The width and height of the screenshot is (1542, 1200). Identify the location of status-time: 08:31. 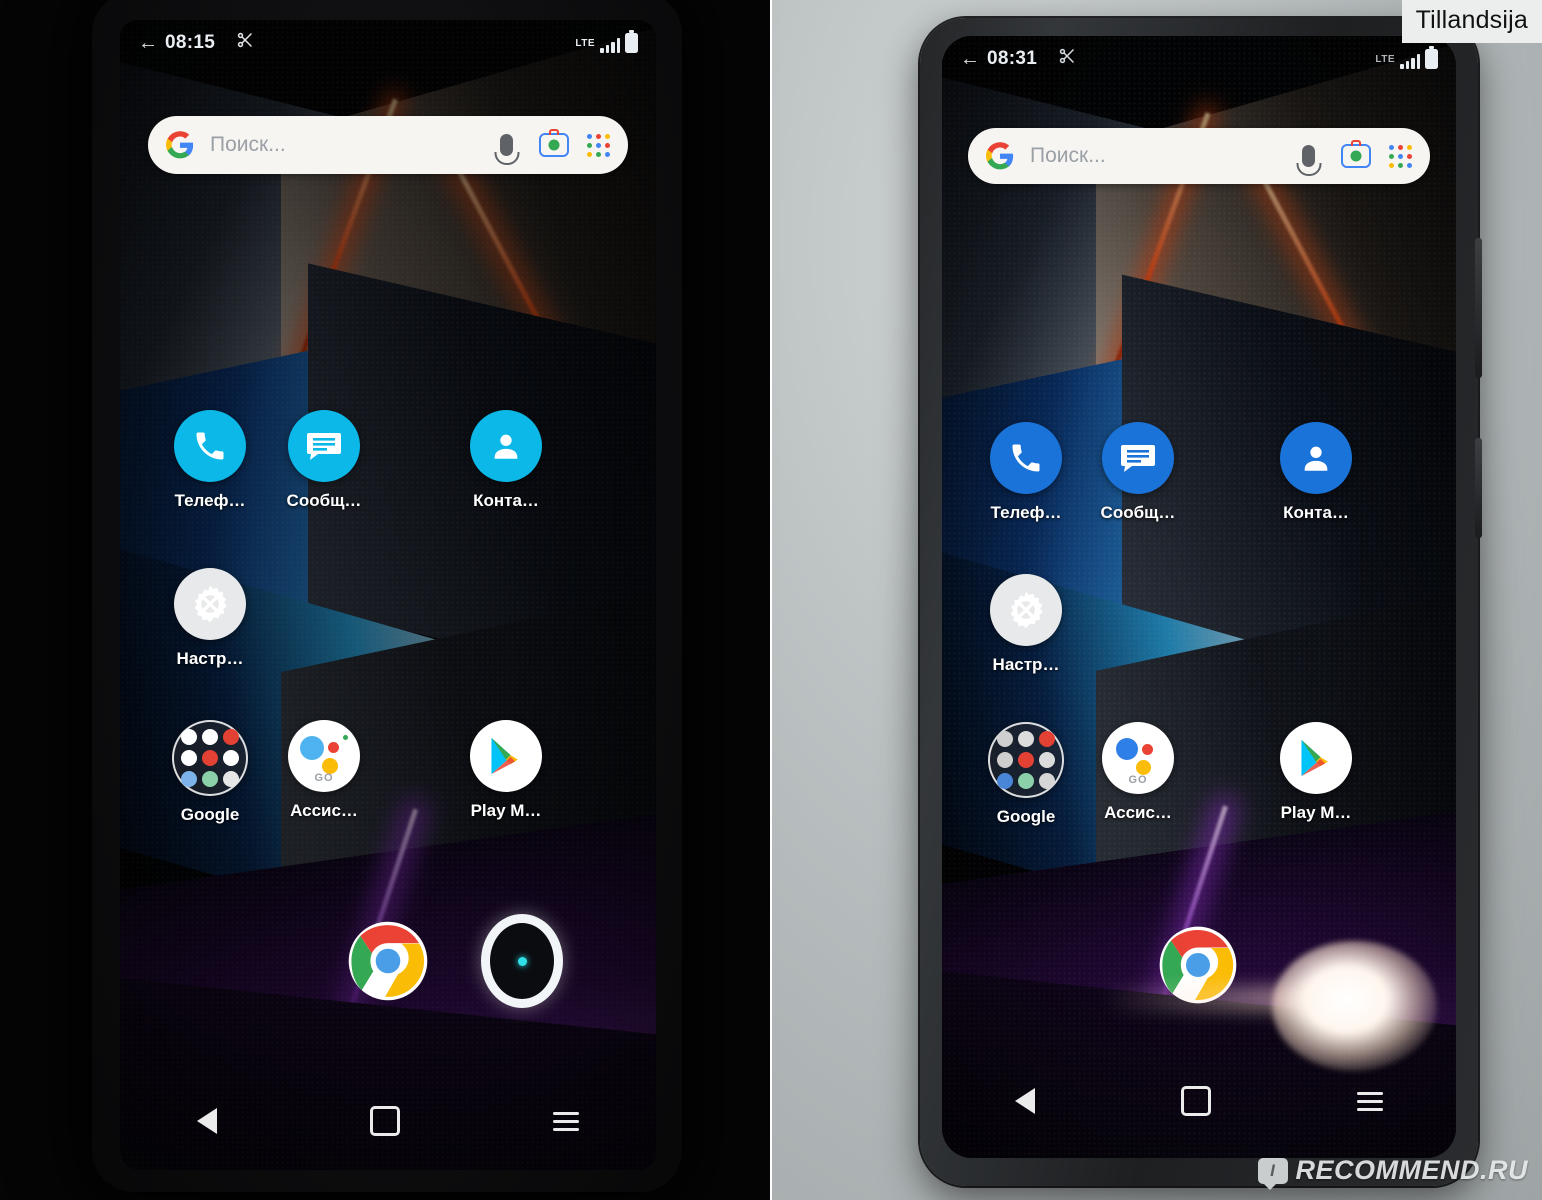
(1012, 58).